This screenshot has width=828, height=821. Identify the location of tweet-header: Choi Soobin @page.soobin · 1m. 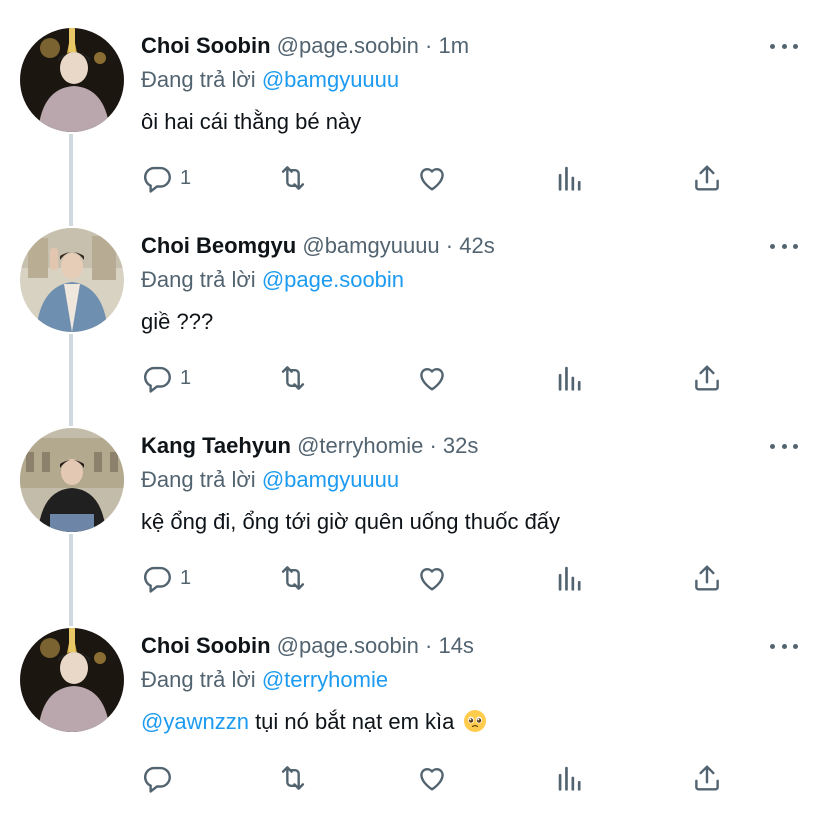
(305, 46).